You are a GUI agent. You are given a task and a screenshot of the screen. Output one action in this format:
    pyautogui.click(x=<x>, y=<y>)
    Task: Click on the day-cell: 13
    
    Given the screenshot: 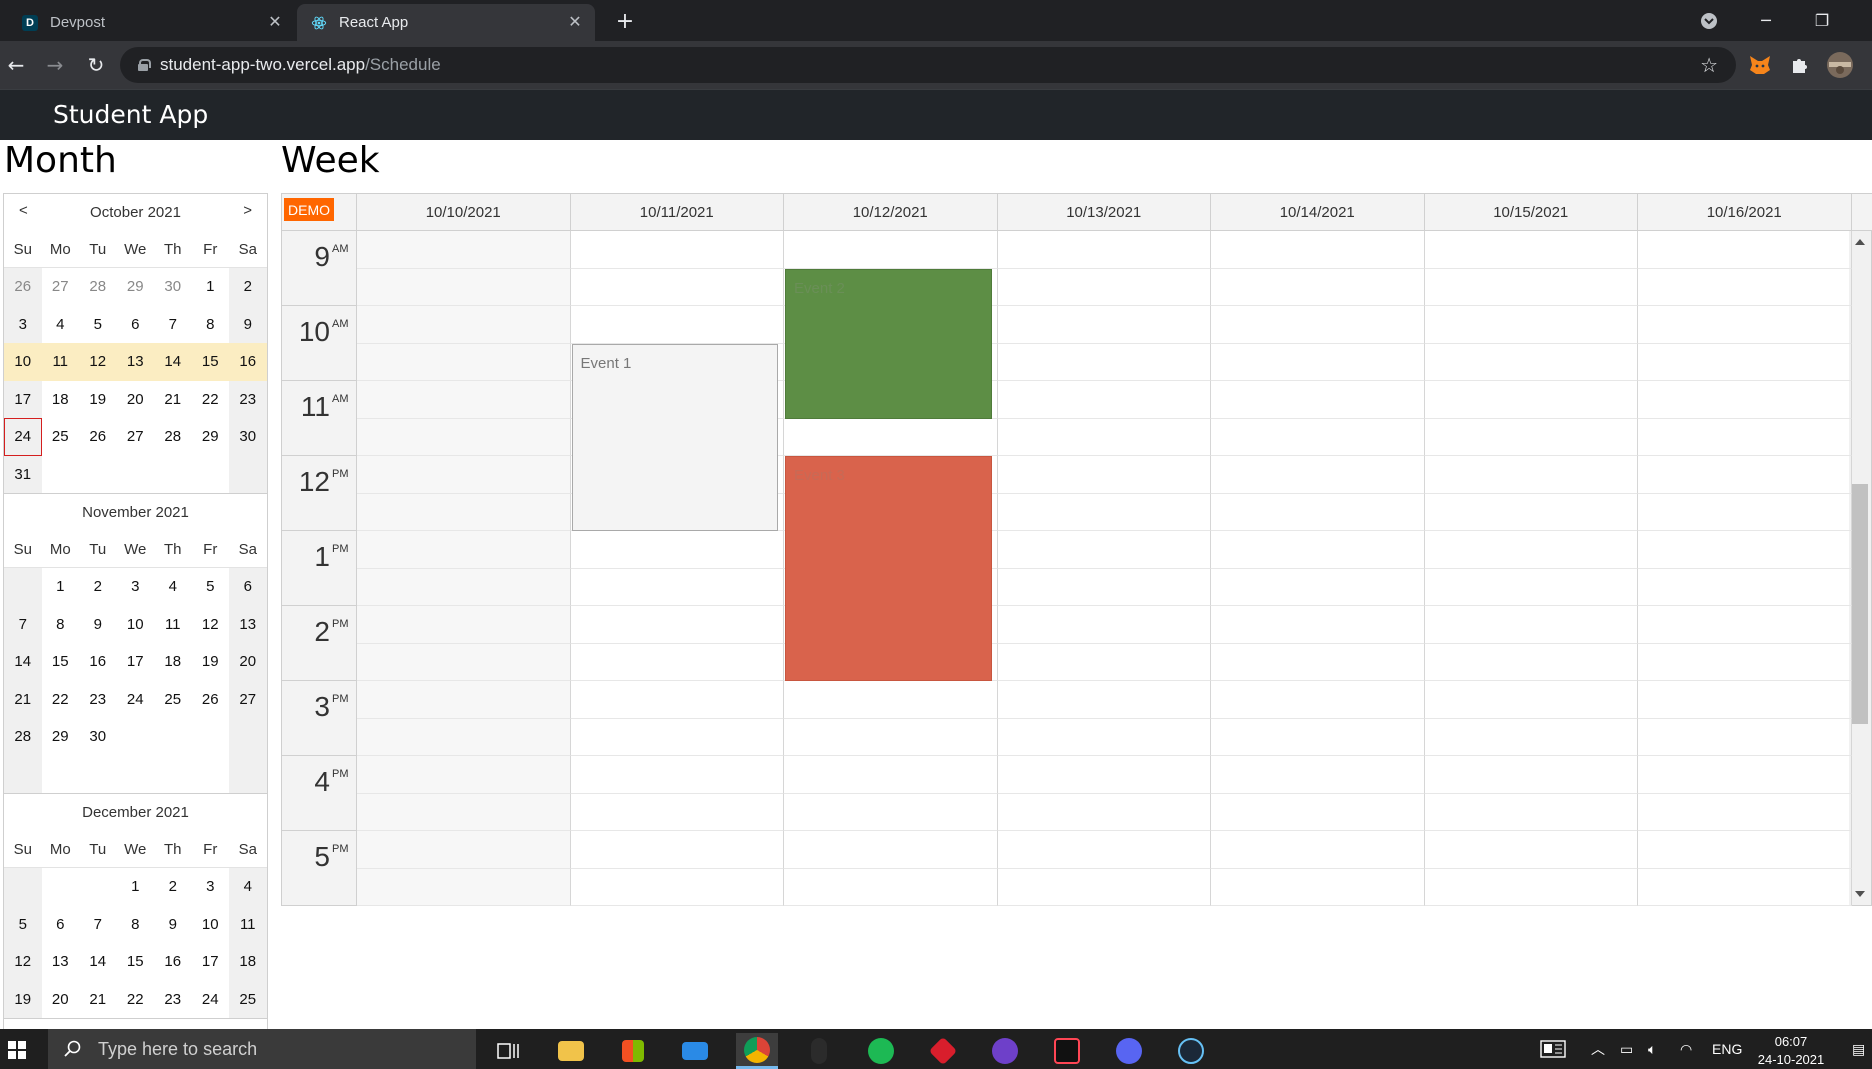 What is the action you would take?
    pyautogui.click(x=248, y=624)
    